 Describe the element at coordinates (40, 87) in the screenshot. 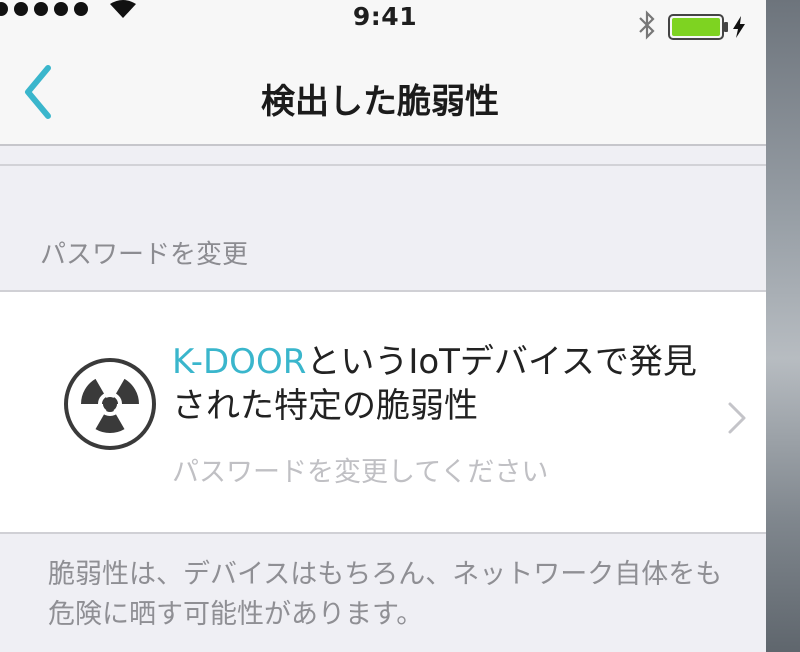

I see `back-button` at that location.